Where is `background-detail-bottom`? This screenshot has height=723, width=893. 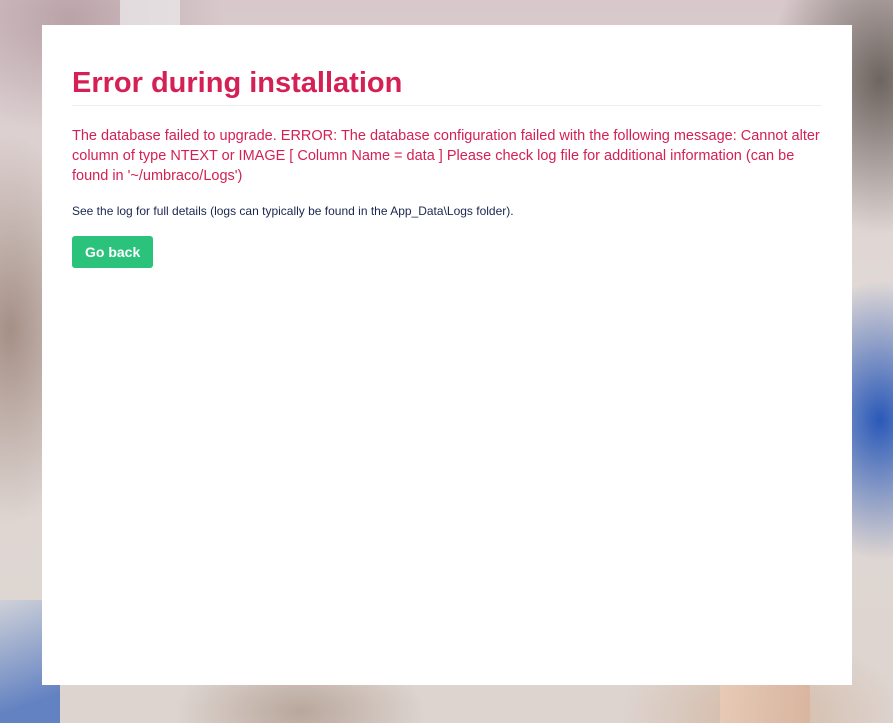 background-detail-bottom is located at coordinates (765, 704).